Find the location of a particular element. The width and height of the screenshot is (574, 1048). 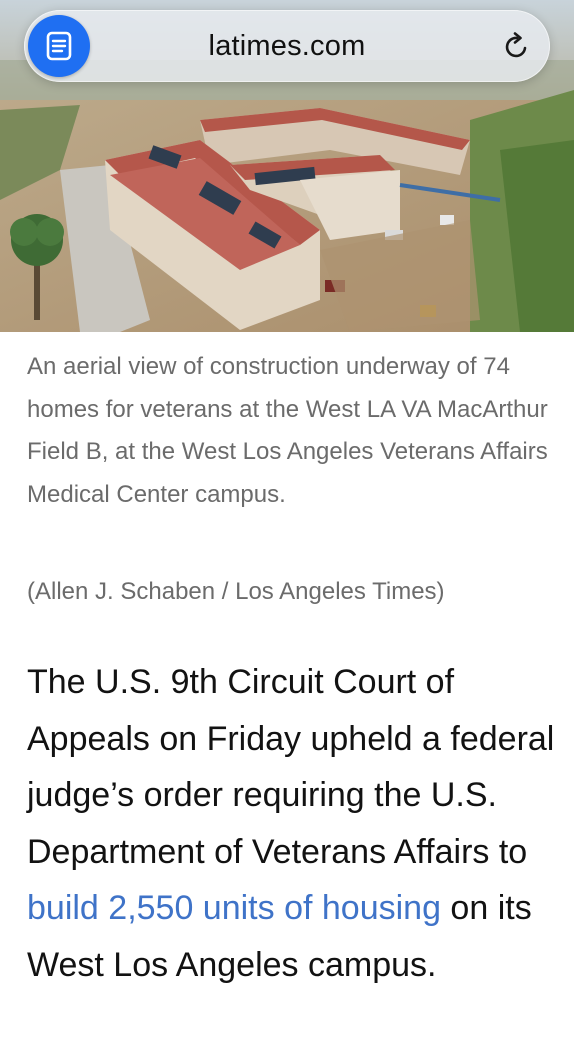

housing-units-link: build 2,550 units of housing is located at coordinates (234, 908).